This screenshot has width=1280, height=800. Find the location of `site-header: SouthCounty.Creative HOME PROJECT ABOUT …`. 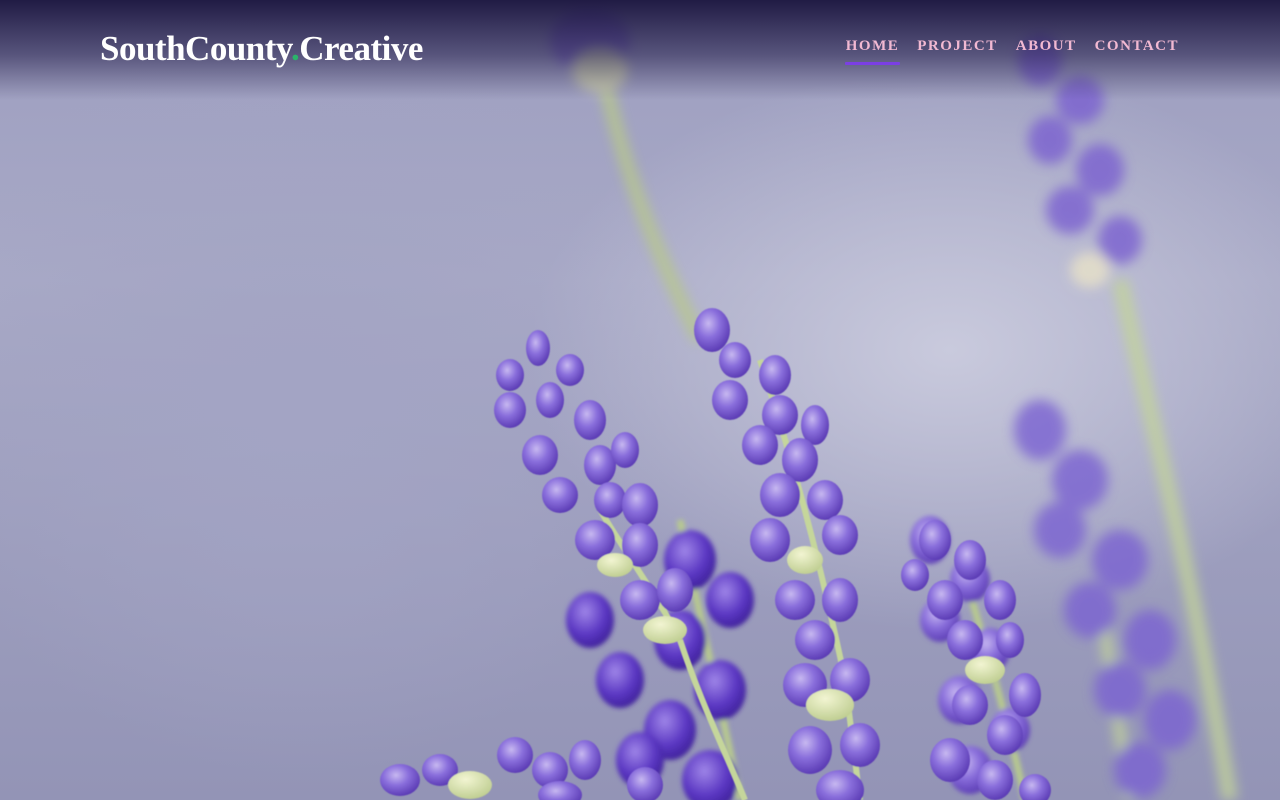

site-header: SouthCounty.Creative HOME PROJECT ABOUT … is located at coordinates (640, 50).